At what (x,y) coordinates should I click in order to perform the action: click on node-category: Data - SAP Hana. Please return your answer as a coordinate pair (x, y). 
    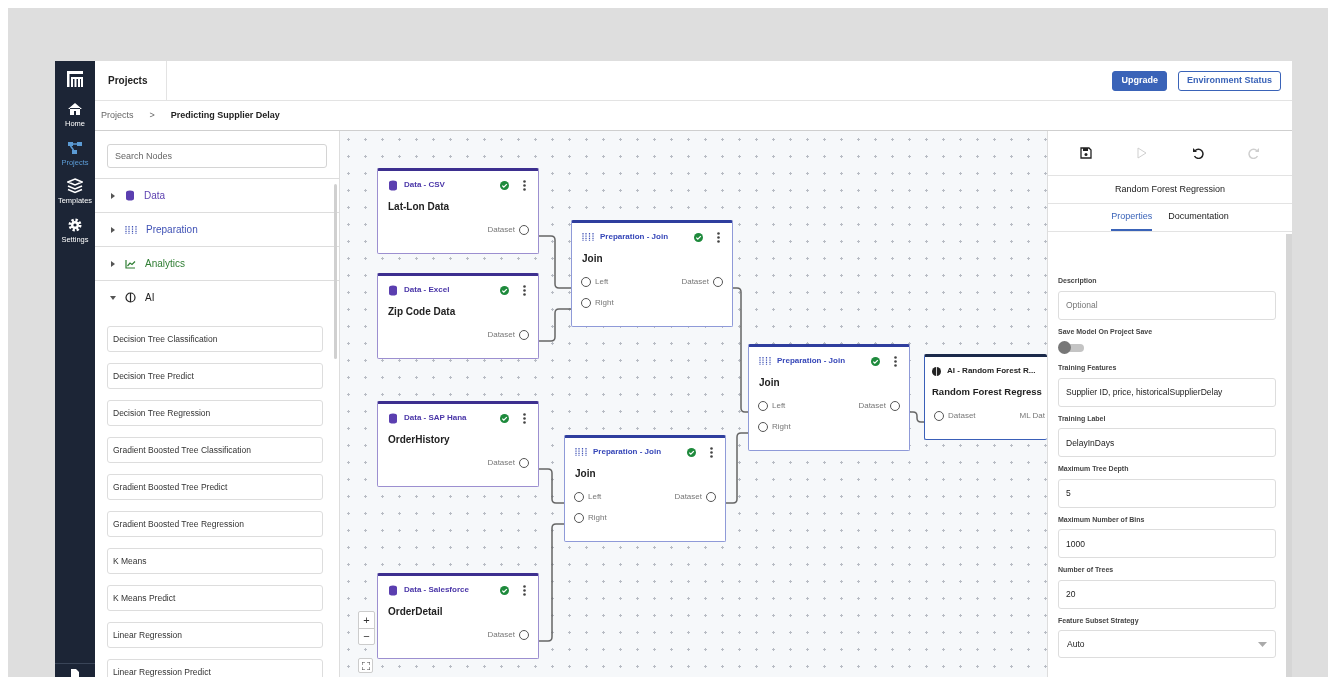
    Looking at the image, I should click on (435, 418).